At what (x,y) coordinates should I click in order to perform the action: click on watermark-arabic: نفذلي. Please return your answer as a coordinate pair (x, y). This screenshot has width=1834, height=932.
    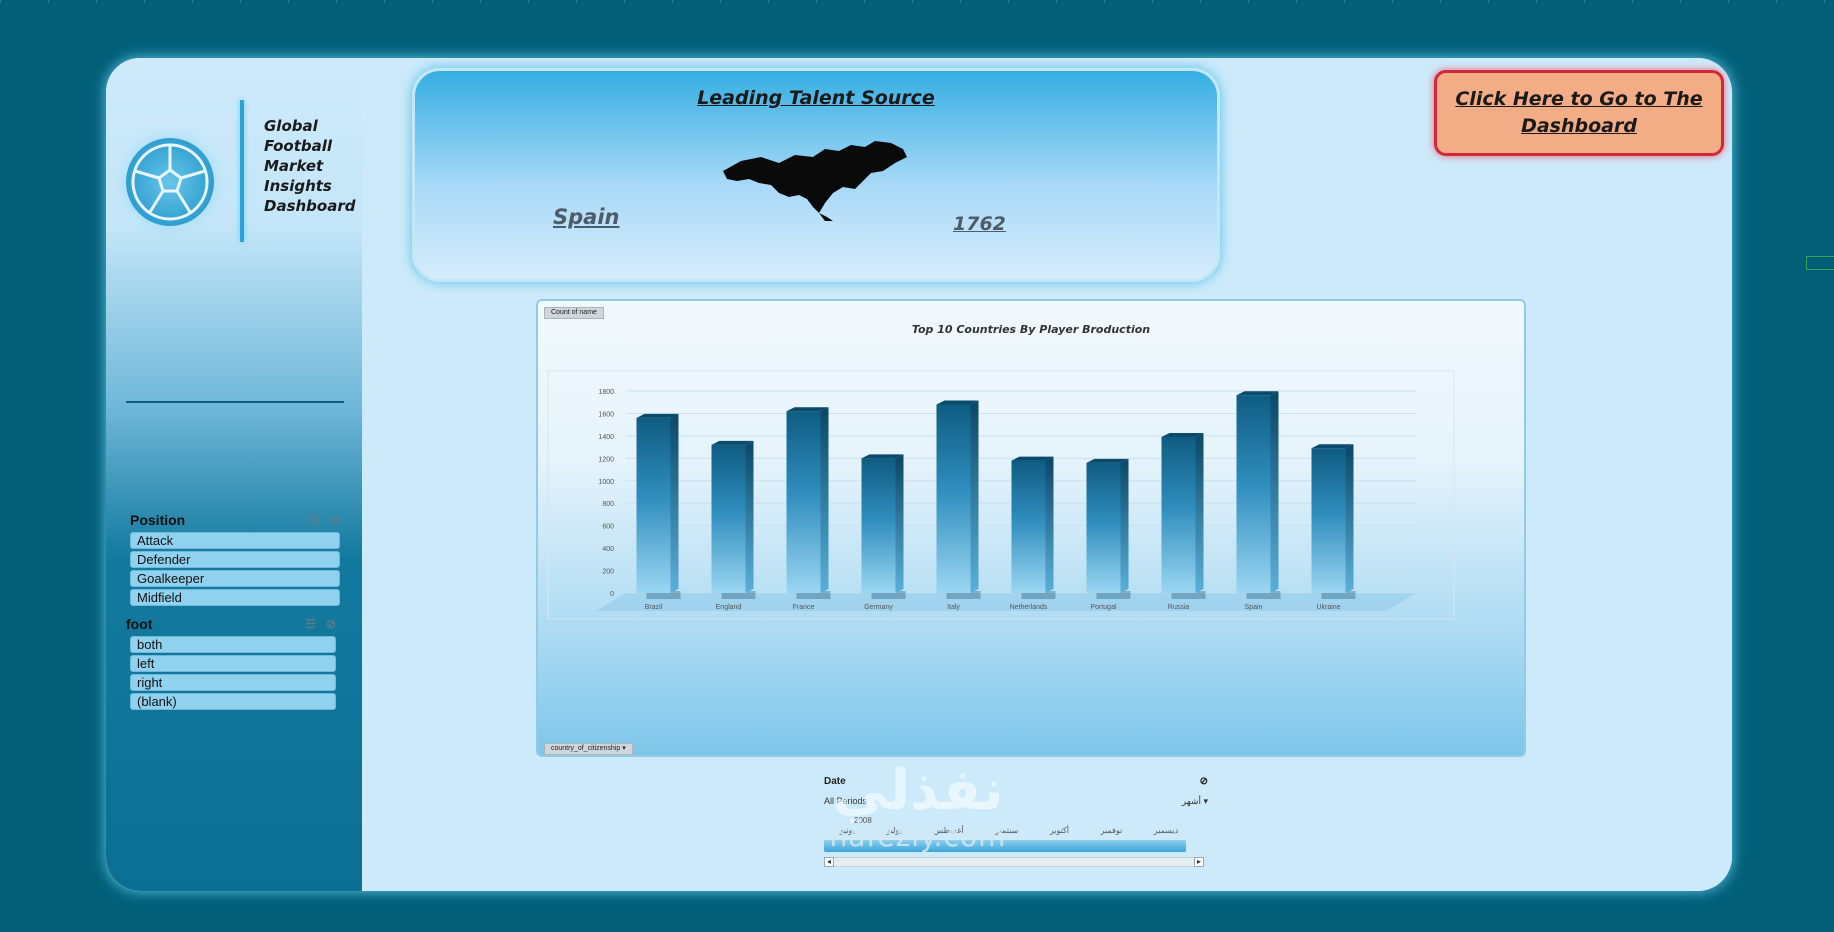
    Looking at the image, I should click on (918, 790).